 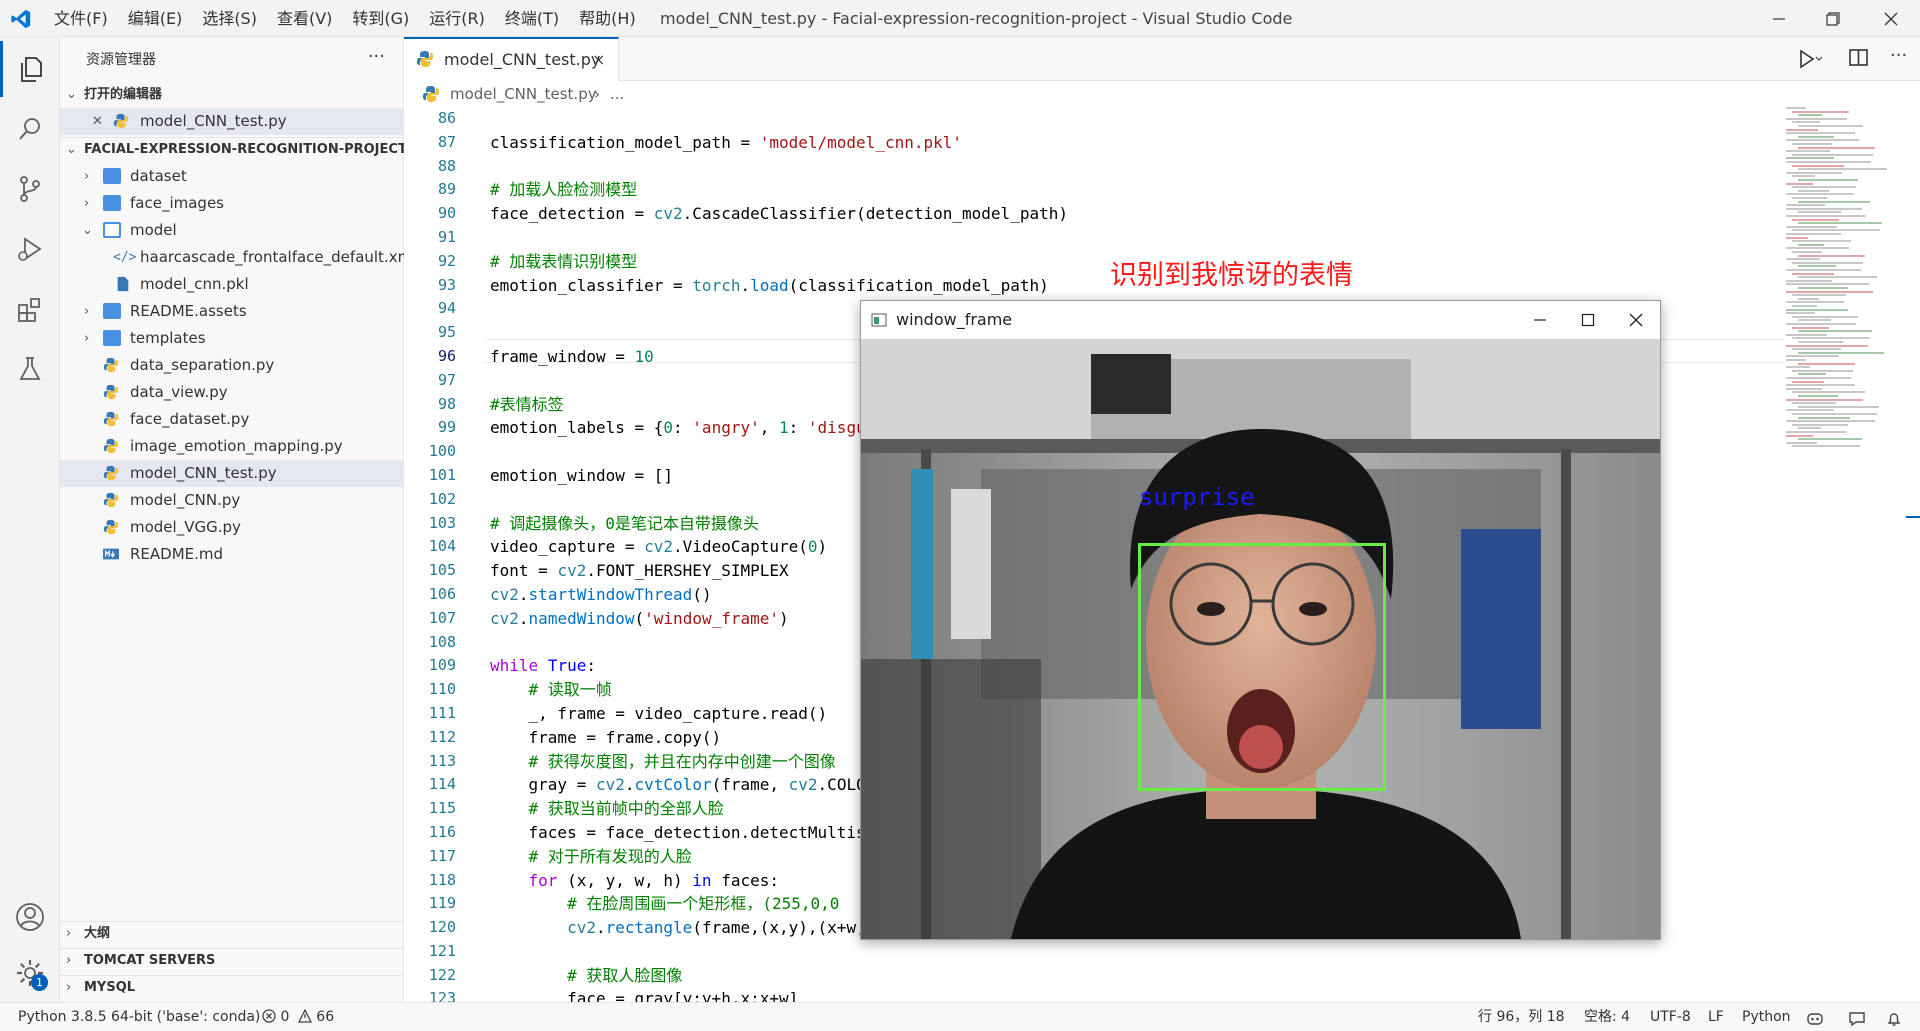 I want to click on project-title: FACIAL-EXPRESSION-RECOGNITION-PROJECT, so click(x=245, y=149).